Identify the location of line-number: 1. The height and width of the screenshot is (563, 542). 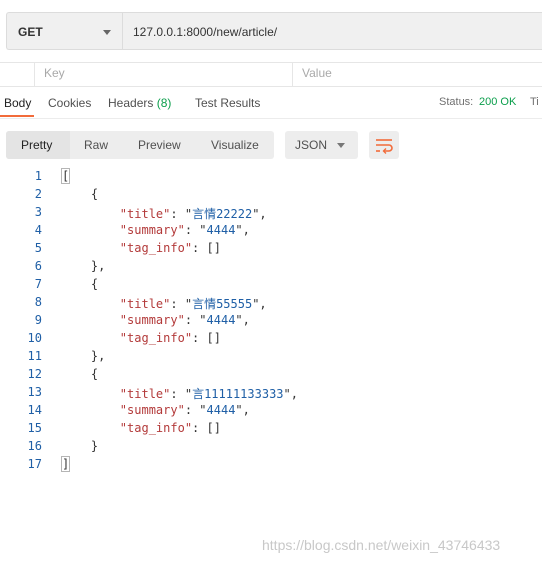
(38, 176).